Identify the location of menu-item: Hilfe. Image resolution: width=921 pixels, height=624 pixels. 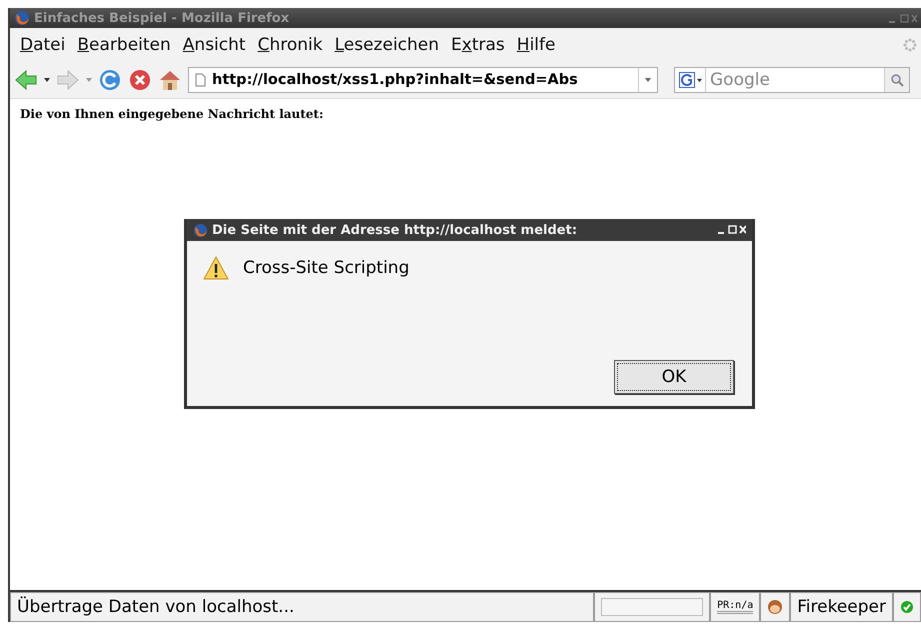
(536, 45).